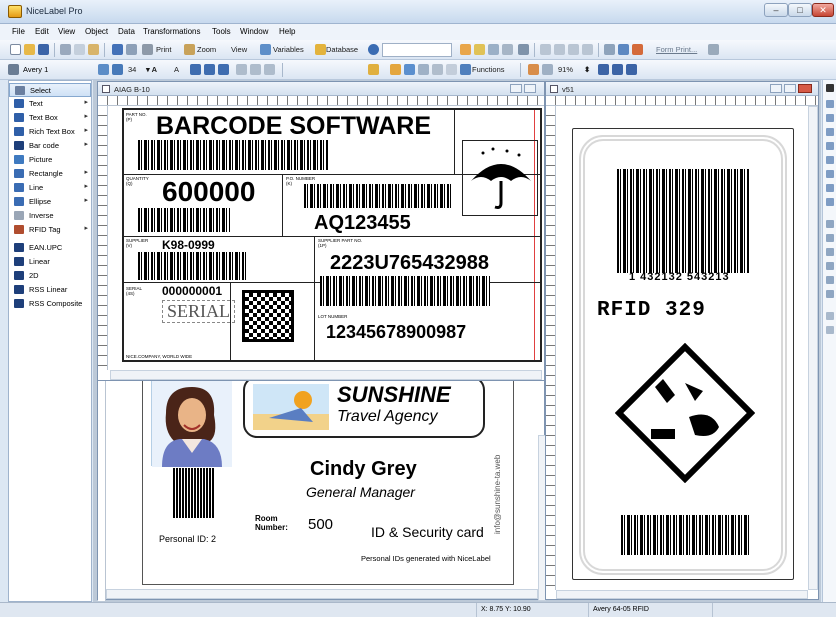  Describe the element at coordinates (131, 49) in the screenshot. I see `preview-icon` at that location.